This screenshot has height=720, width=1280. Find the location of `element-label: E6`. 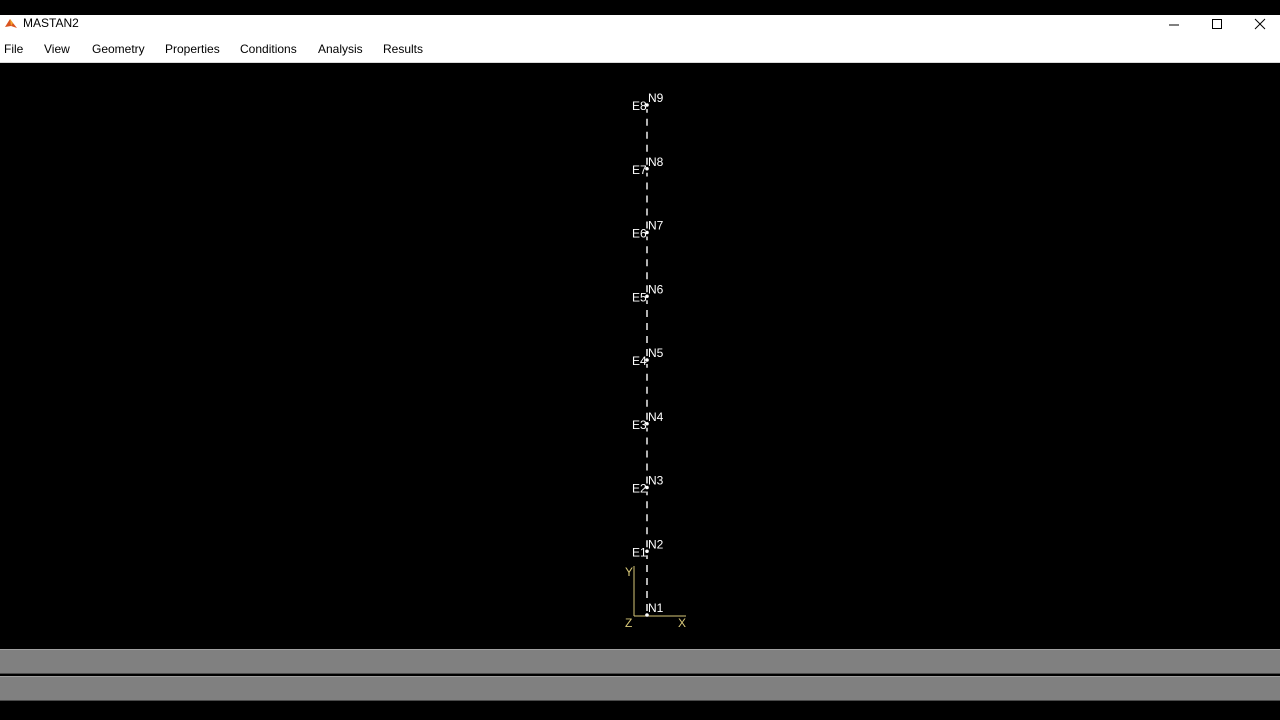

element-label: E6 is located at coordinates (639, 234).